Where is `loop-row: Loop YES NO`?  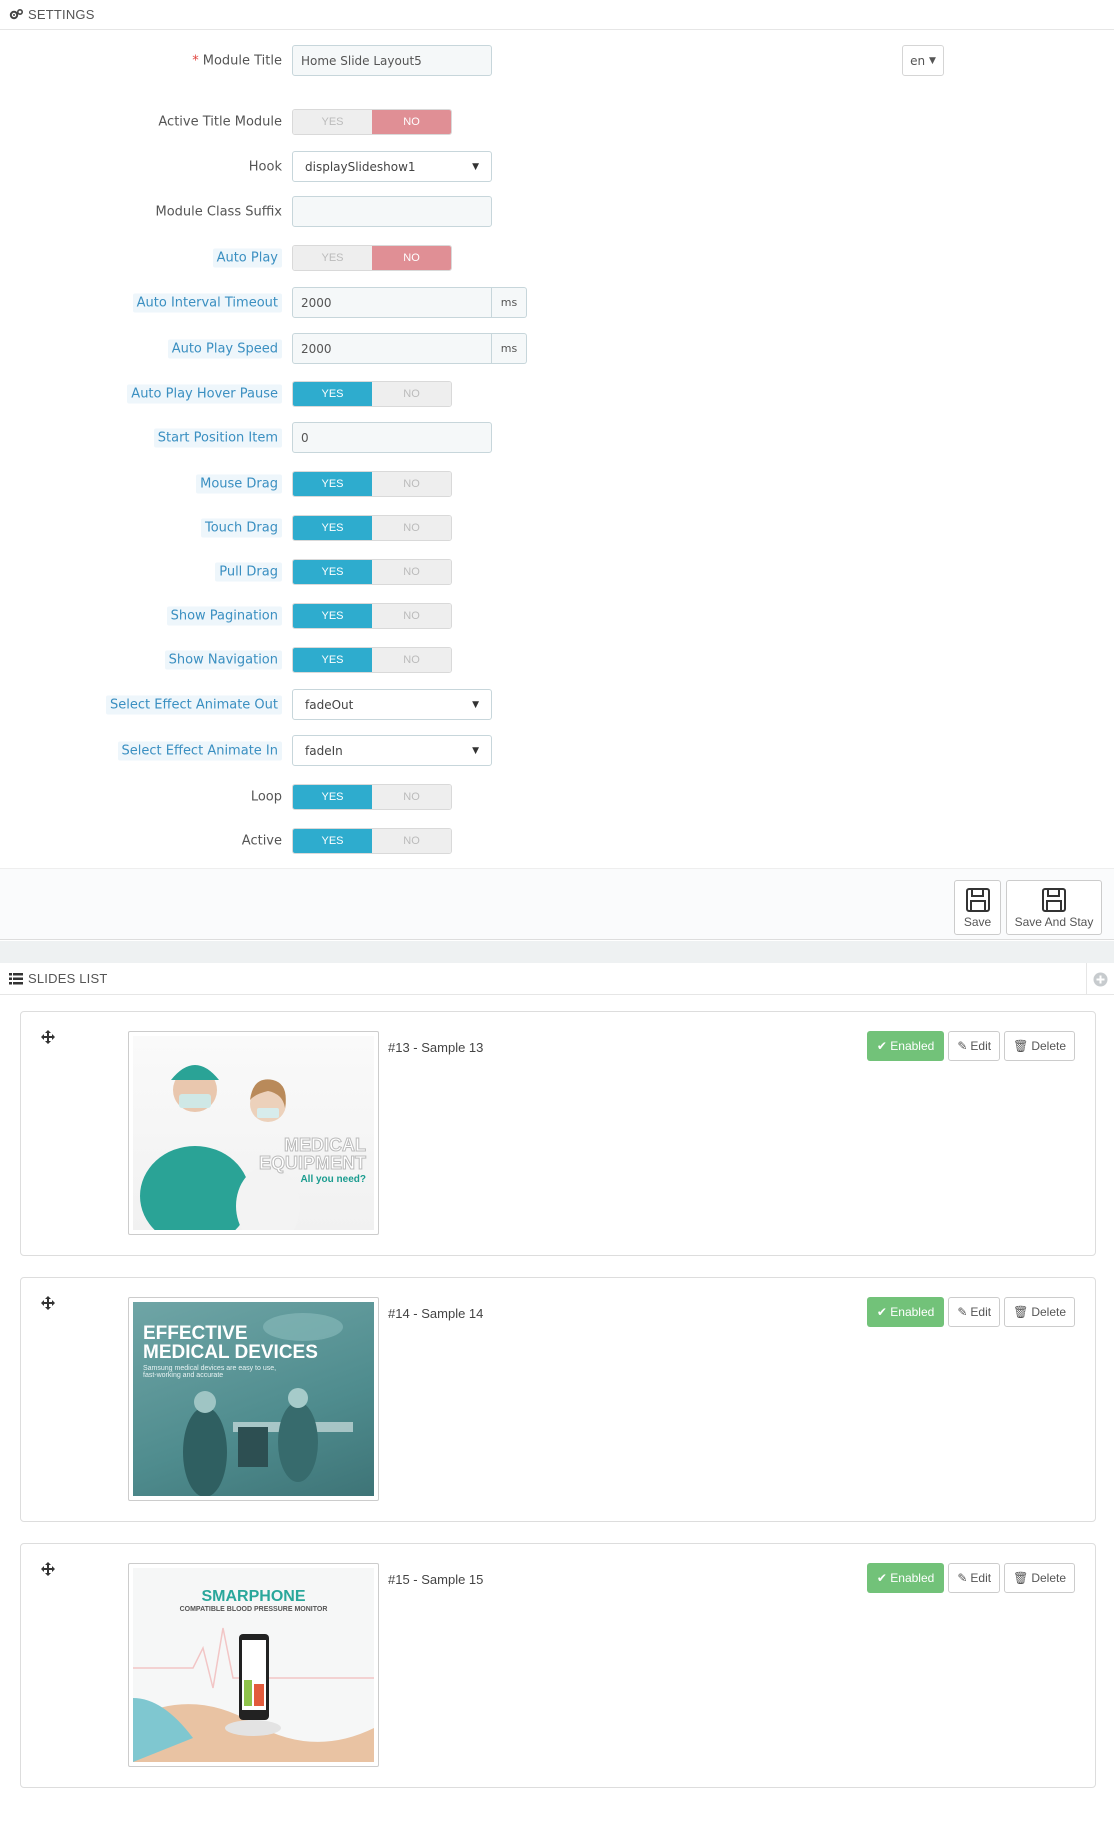
loop-row: Loop YES NO is located at coordinates (557, 797).